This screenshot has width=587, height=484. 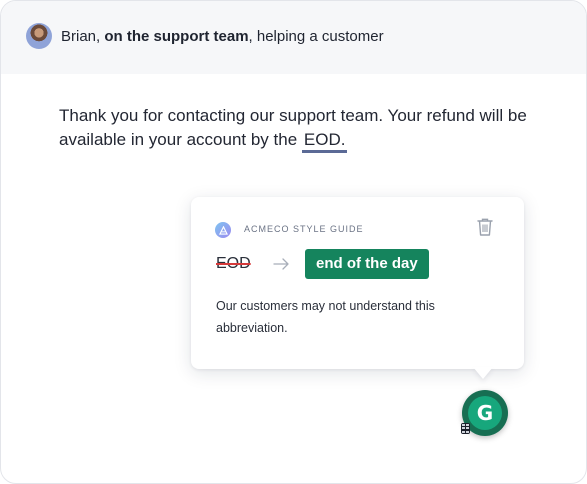 I want to click on header-context: , helping a customer, so click(x=316, y=36).